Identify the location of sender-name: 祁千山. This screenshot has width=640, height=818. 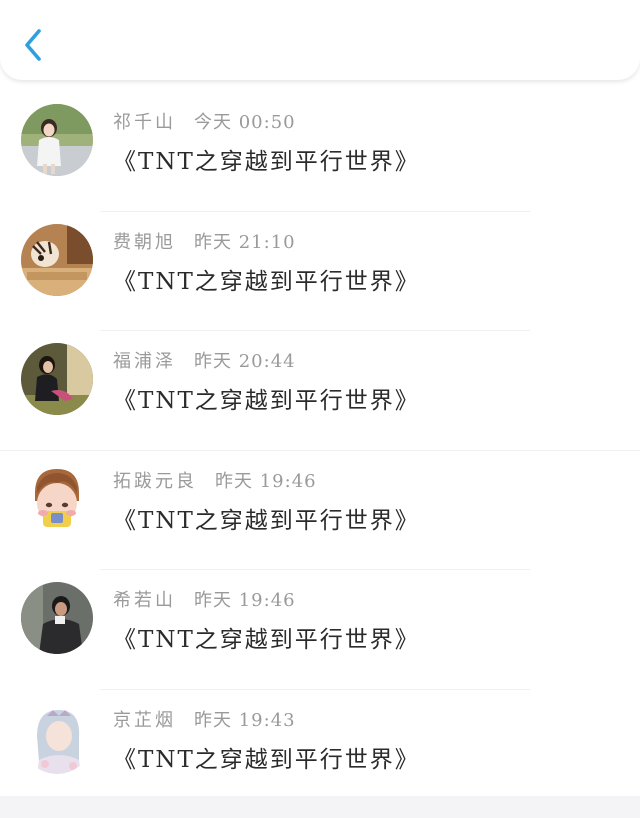
(144, 122).